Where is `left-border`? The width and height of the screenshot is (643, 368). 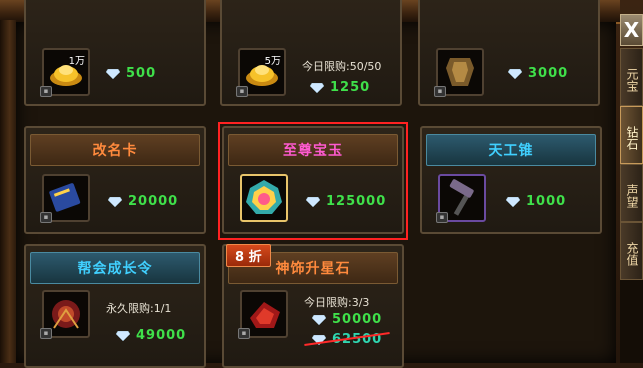
left-border is located at coordinates (8, 191).